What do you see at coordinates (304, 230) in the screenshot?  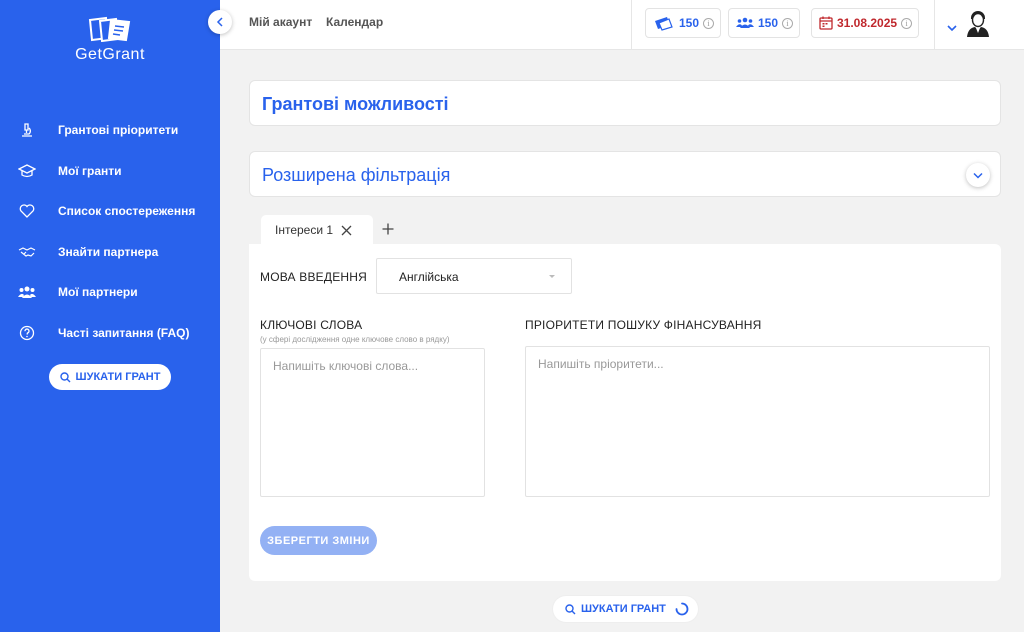 I see `tab-label: Інтереси 1` at bounding box center [304, 230].